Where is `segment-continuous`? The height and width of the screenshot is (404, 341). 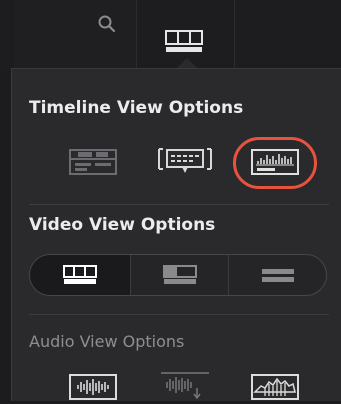
segment-continuous is located at coordinates (277, 275).